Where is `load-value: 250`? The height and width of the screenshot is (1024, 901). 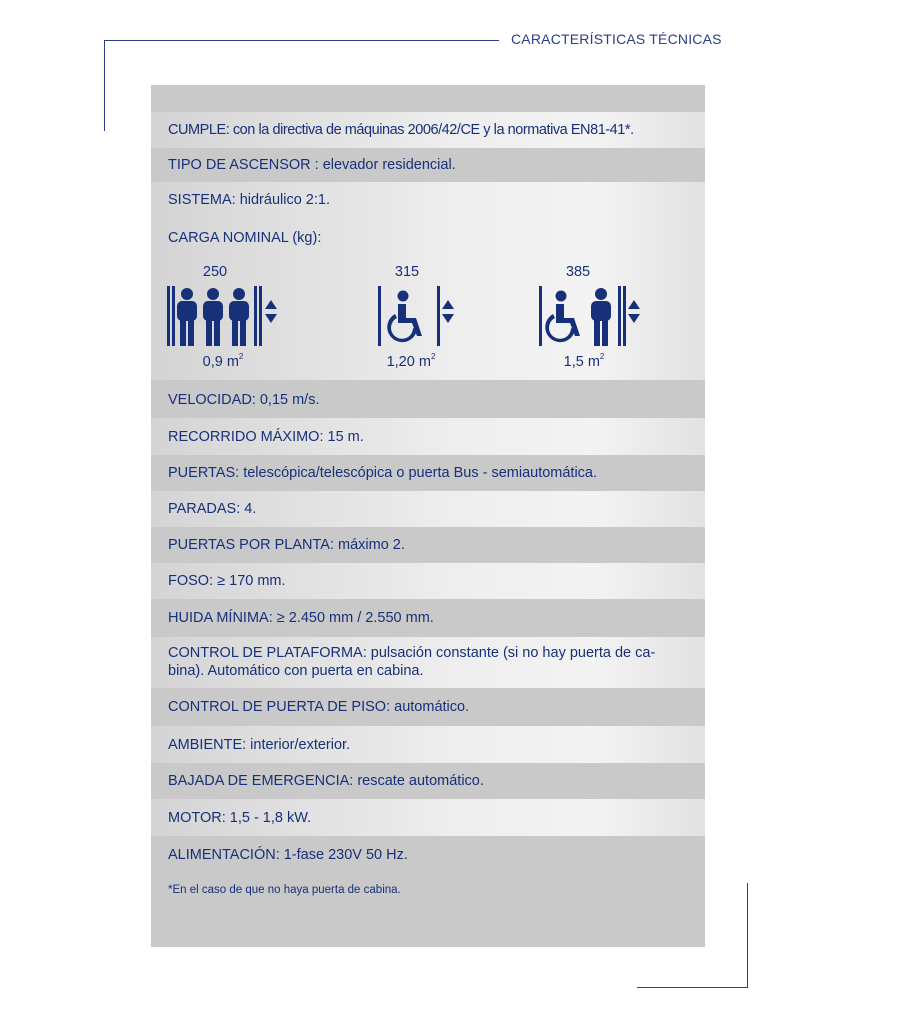
load-value: 250 is located at coordinates (215, 272).